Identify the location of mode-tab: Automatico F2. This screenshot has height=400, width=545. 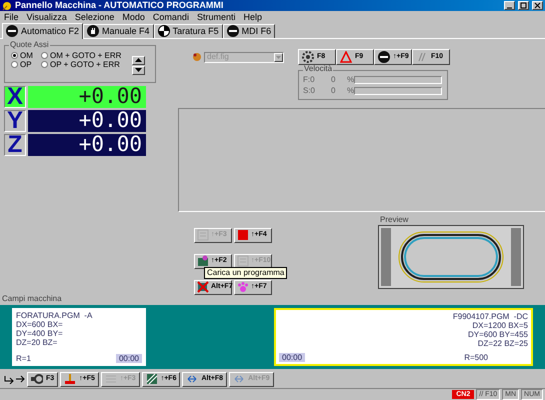
(43, 30).